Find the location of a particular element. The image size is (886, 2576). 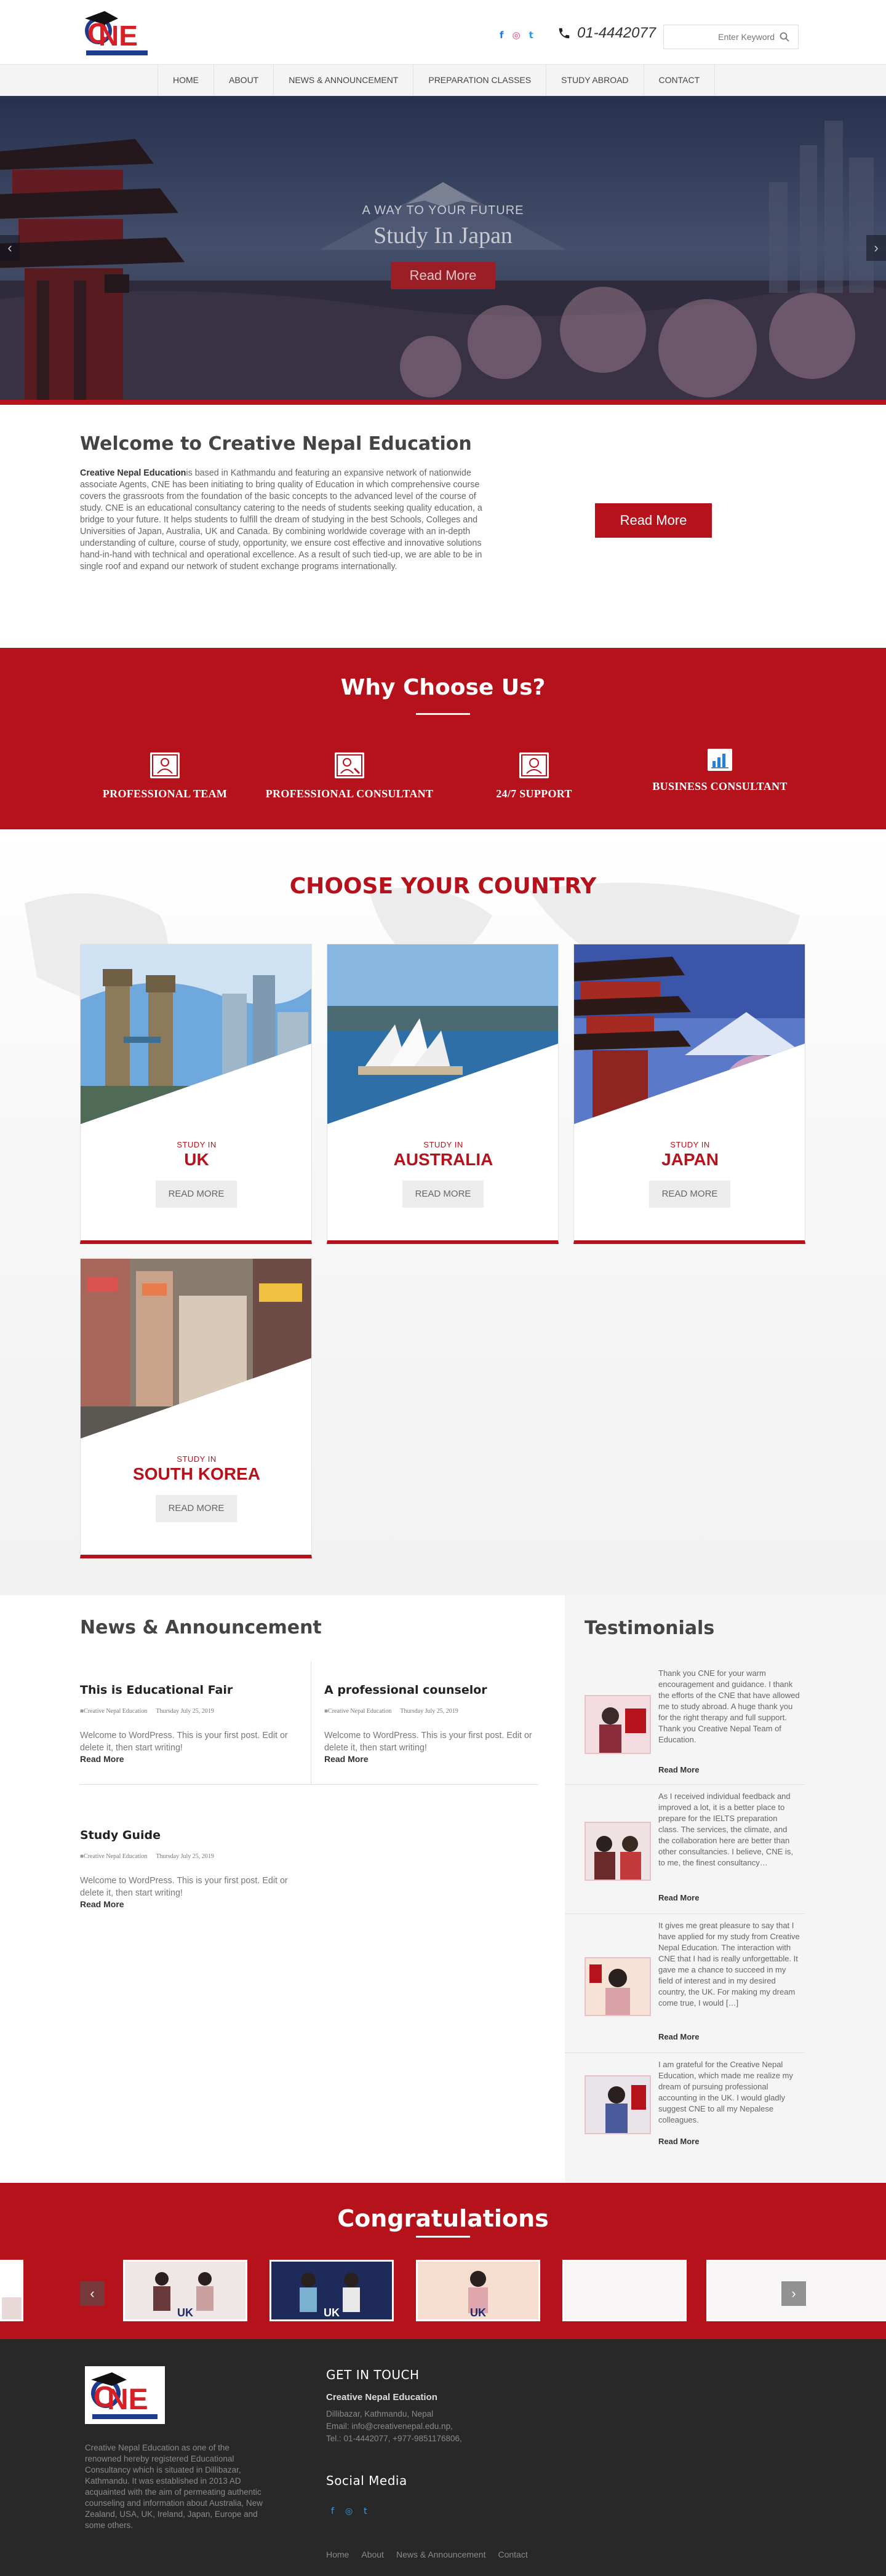

team-icon is located at coordinates (165, 765).